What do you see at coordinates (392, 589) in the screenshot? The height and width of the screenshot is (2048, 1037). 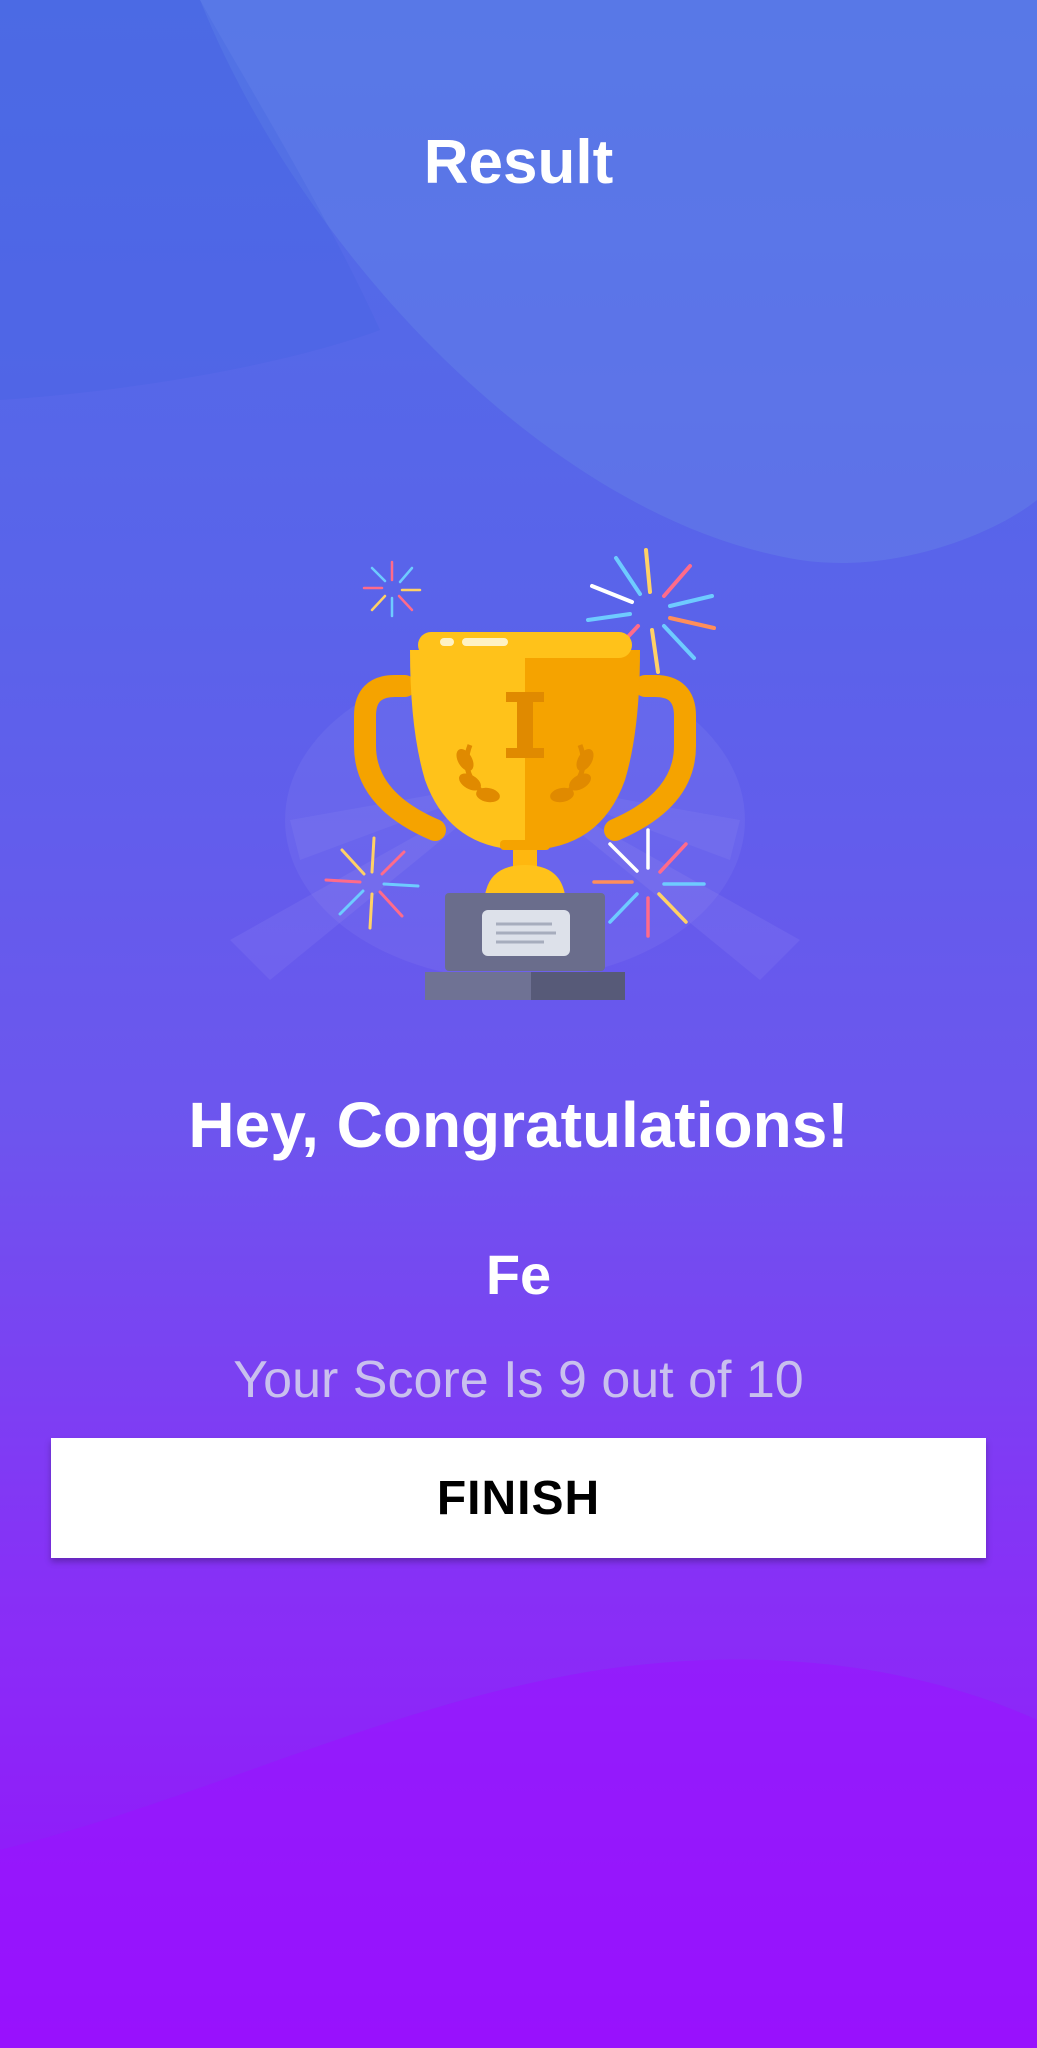 I see `firework-icon` at bounding box center [392, 589].